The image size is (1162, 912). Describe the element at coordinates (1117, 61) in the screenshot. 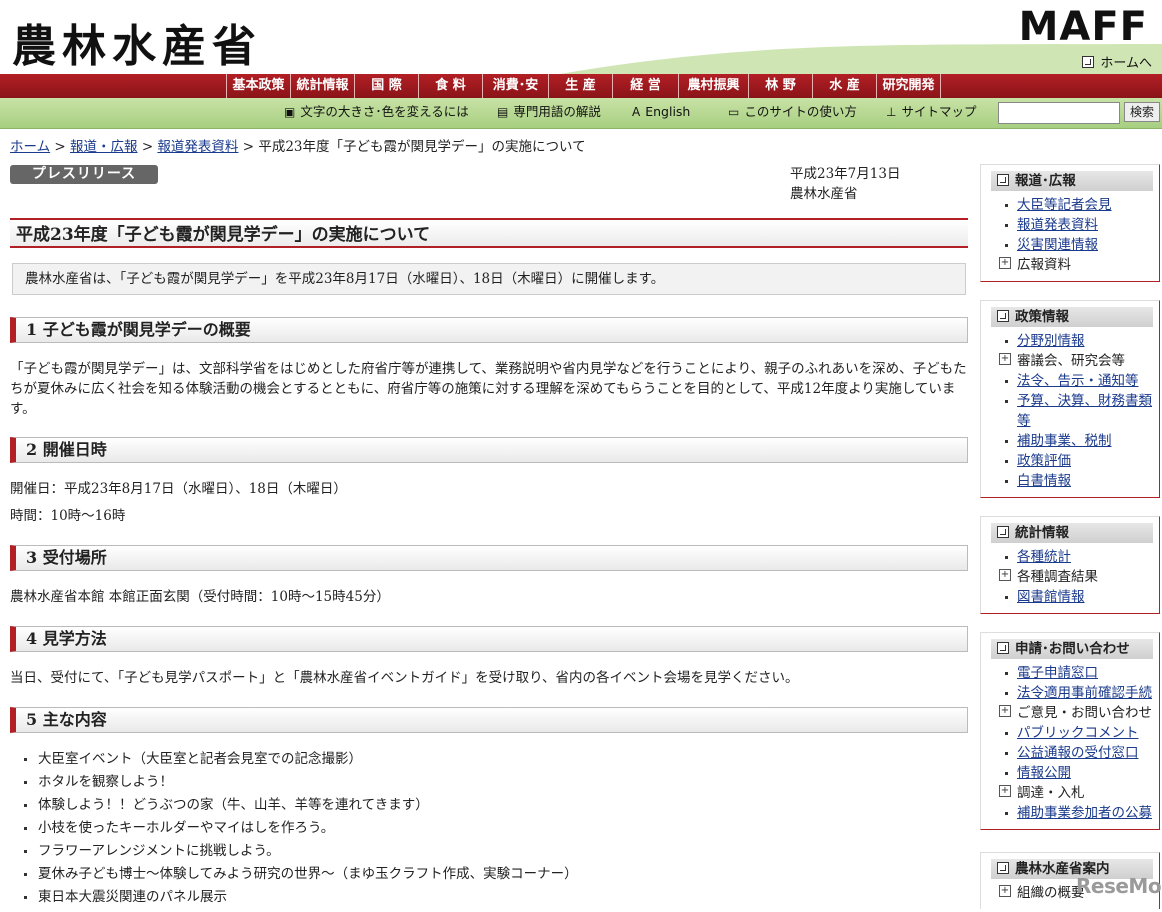

I see `home-link: ホームへ` at that location.